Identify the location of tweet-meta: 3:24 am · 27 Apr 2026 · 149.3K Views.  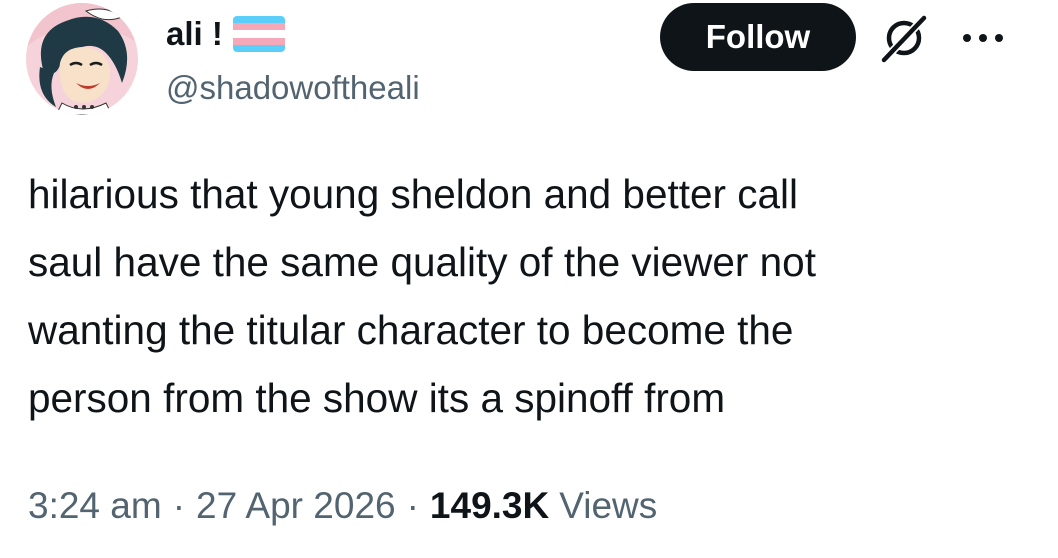
(342, 506).